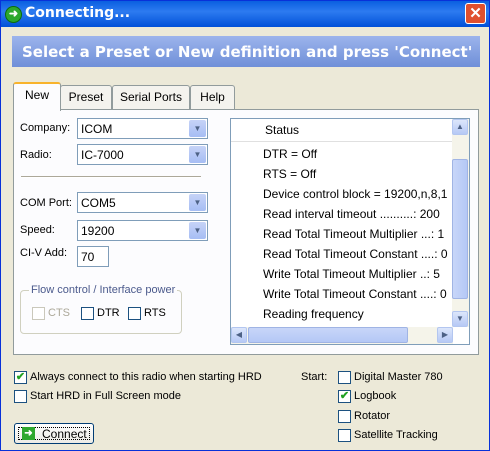 This screenshot has width=490, height=451. What do you see at coordinates (460, 127) in the screenshot?
I see `scroll-up-icon: ▲` at bounding box center [460, 127].